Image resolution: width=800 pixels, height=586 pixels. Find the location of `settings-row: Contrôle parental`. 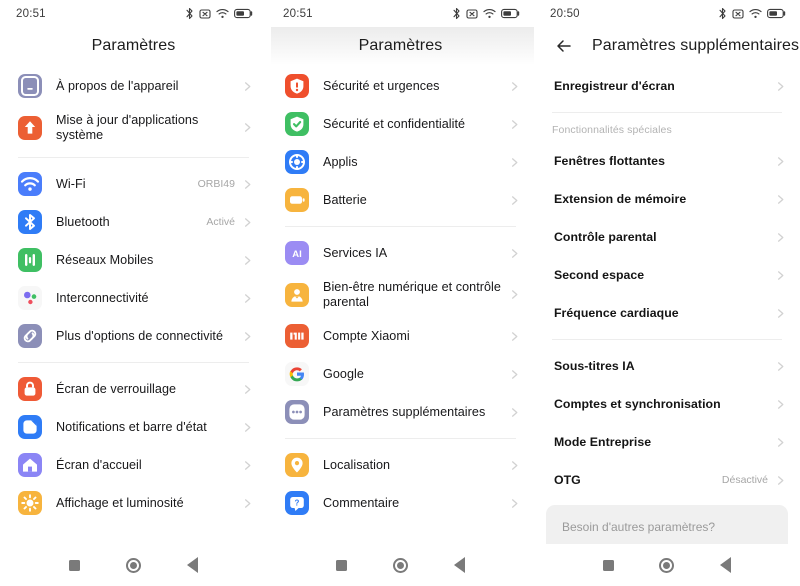

settings-row: Contrôle parental is located at coordinates (667, 237).